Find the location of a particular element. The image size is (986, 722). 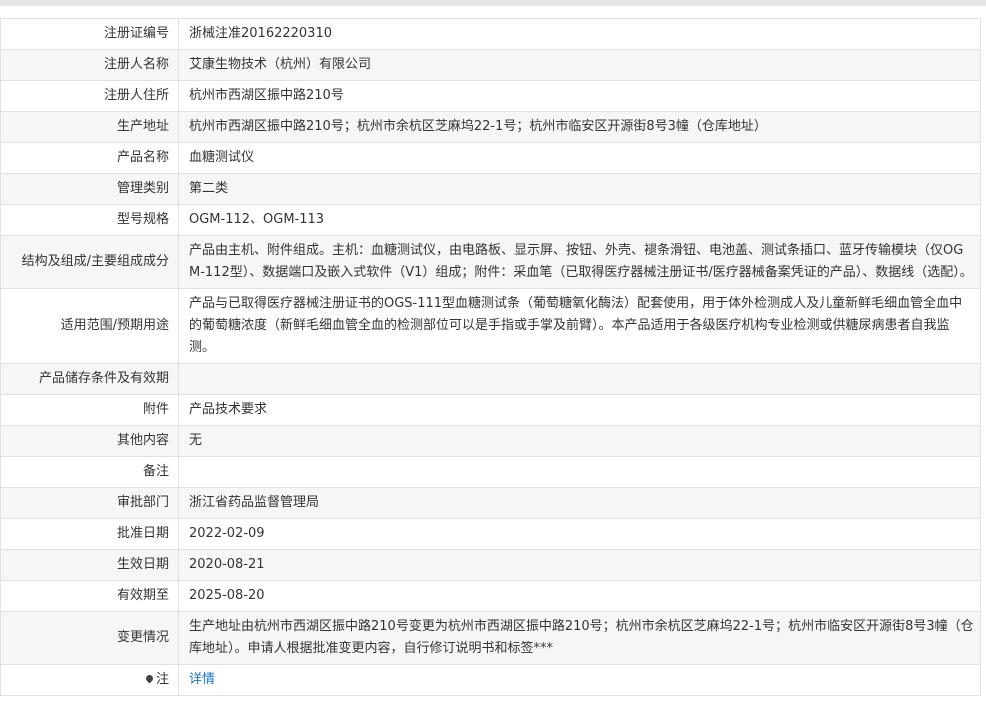

detail-link: 详情 is located at coordinates (202, 679).